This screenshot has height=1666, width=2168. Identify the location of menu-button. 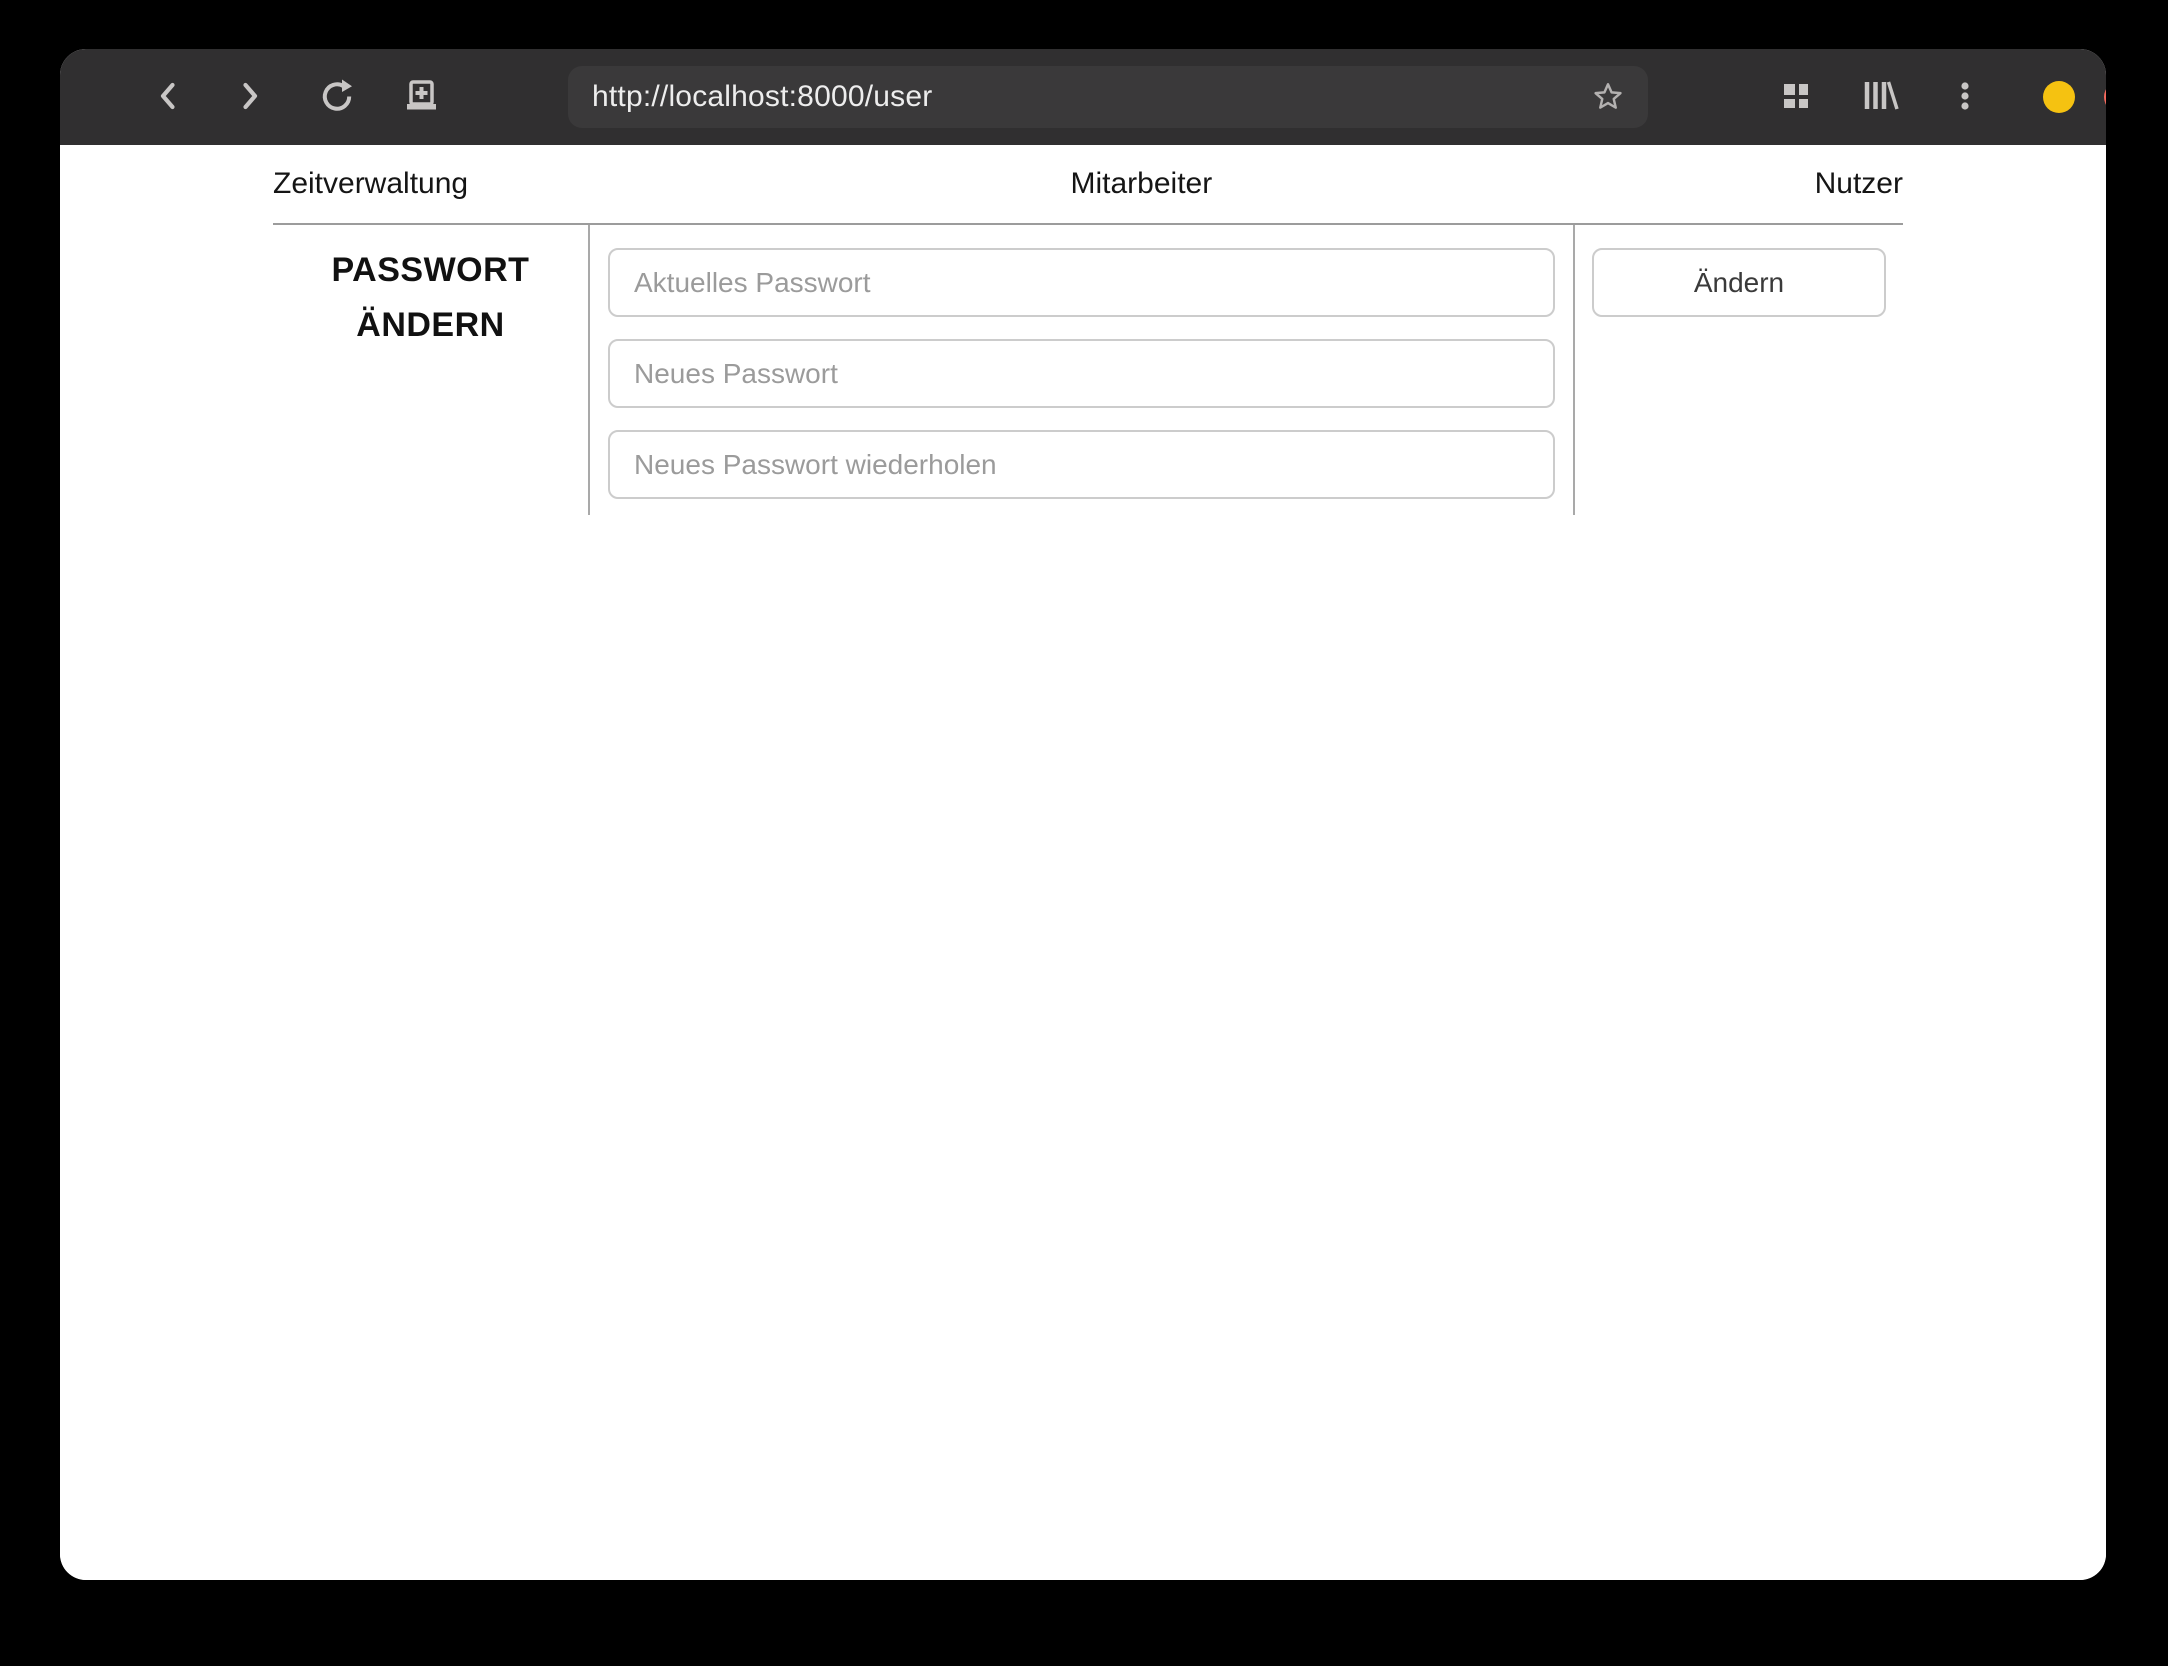
(1965, 97).